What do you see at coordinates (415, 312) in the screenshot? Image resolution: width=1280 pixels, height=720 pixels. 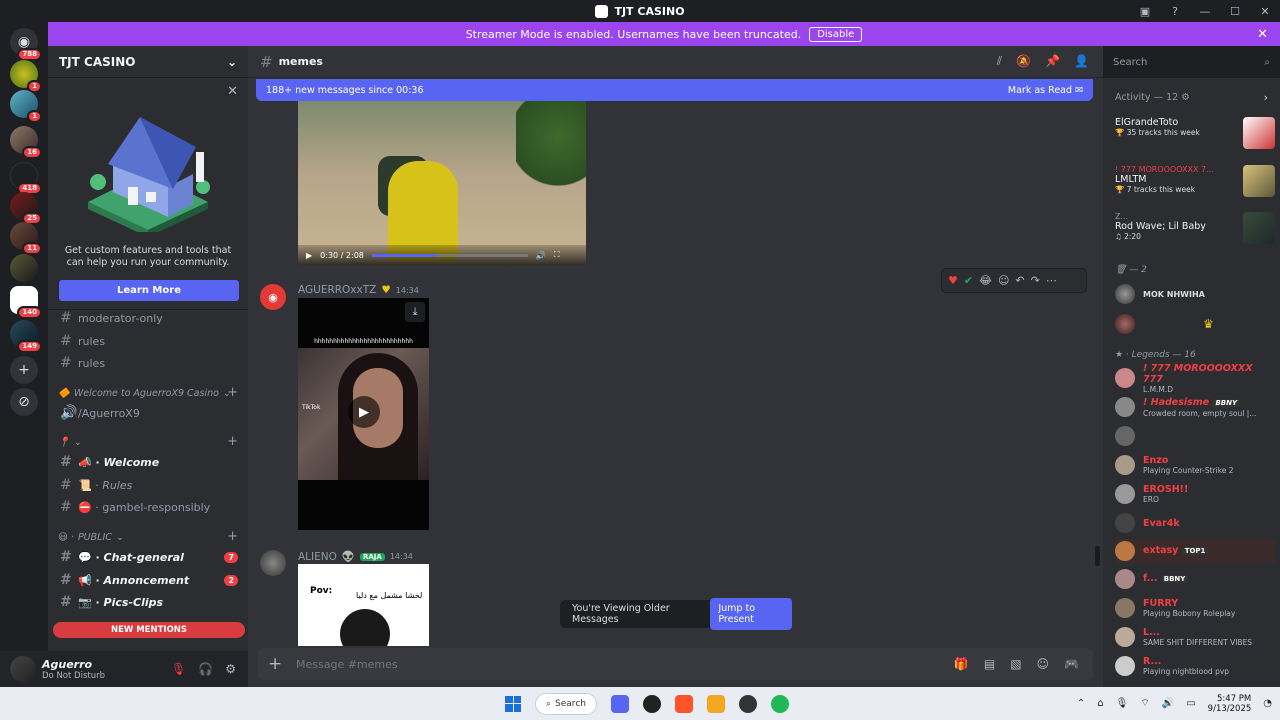 I see `download-icon: ⤓` at bounding box center [415, 312].